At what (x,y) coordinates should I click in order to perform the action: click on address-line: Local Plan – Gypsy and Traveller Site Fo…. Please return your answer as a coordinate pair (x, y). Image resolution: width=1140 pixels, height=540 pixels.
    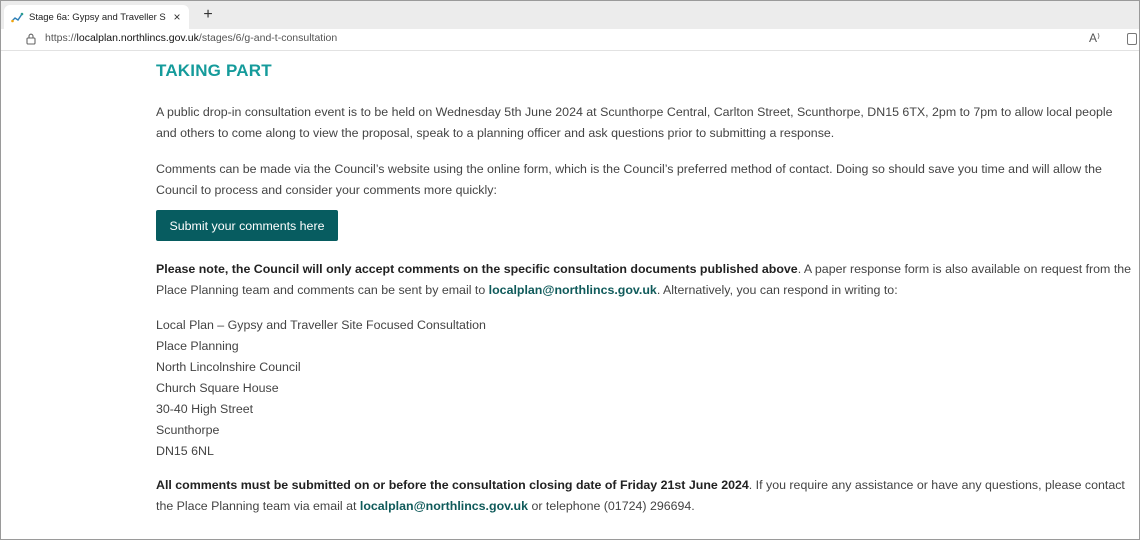
    Looking at the image, I should click on (321, 325).